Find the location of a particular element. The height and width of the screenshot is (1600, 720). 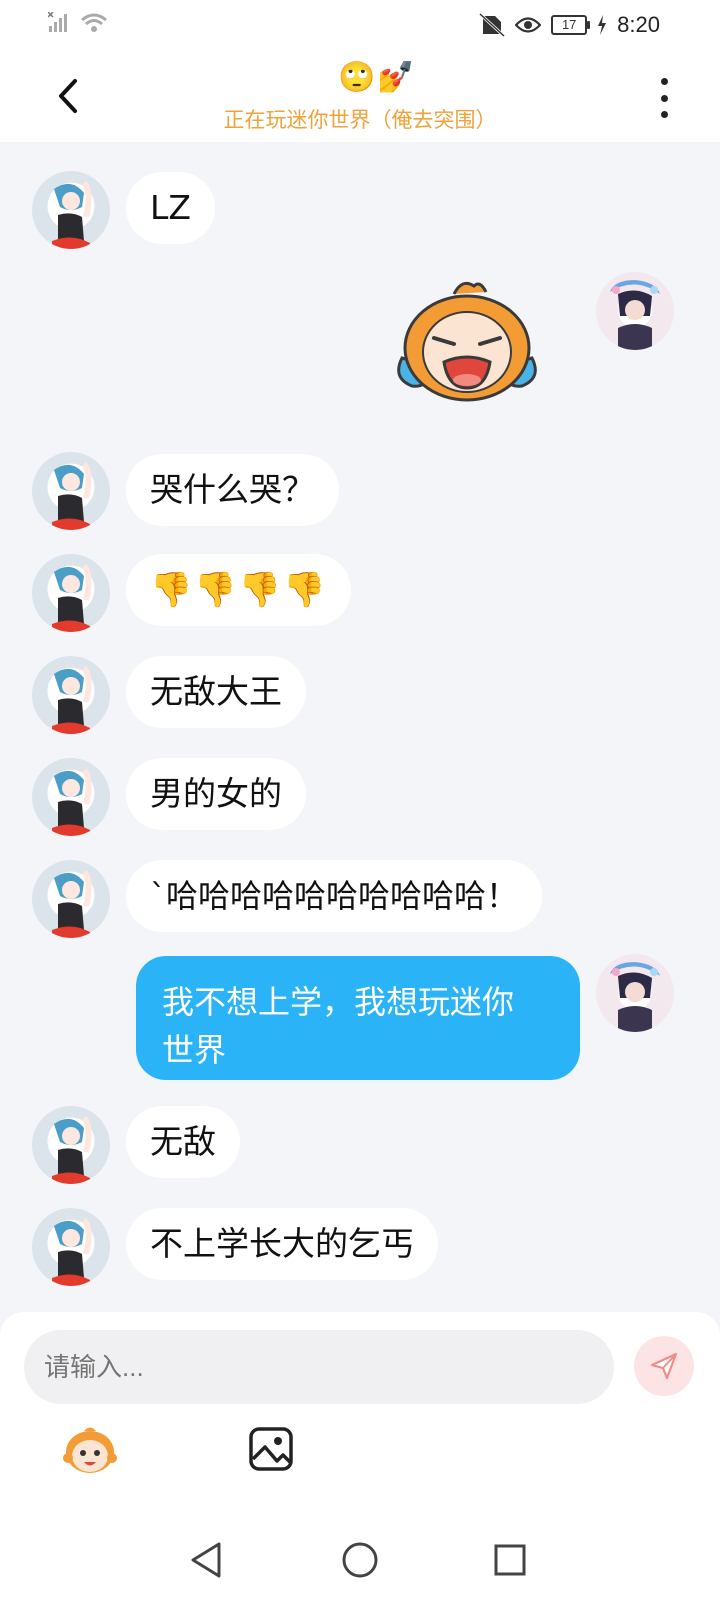

nav-back-button is located at coordinates (206, 1560).